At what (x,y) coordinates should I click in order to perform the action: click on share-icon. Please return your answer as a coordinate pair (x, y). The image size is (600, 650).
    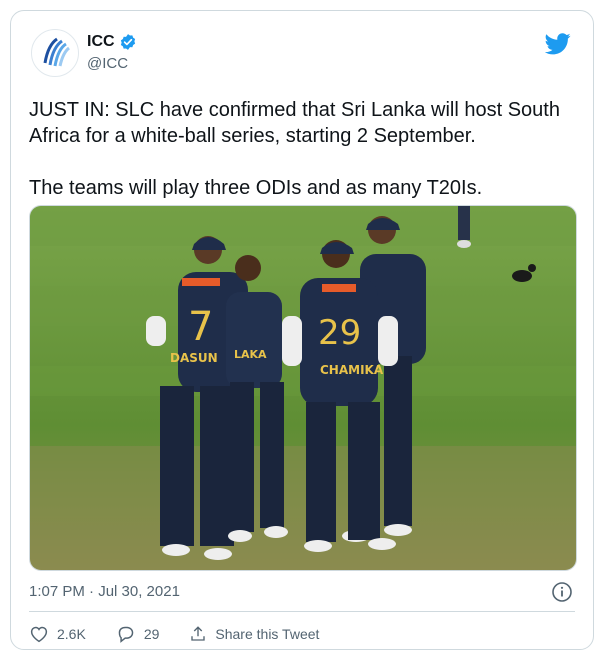
    Looking at the image, I should click on (198, 633).